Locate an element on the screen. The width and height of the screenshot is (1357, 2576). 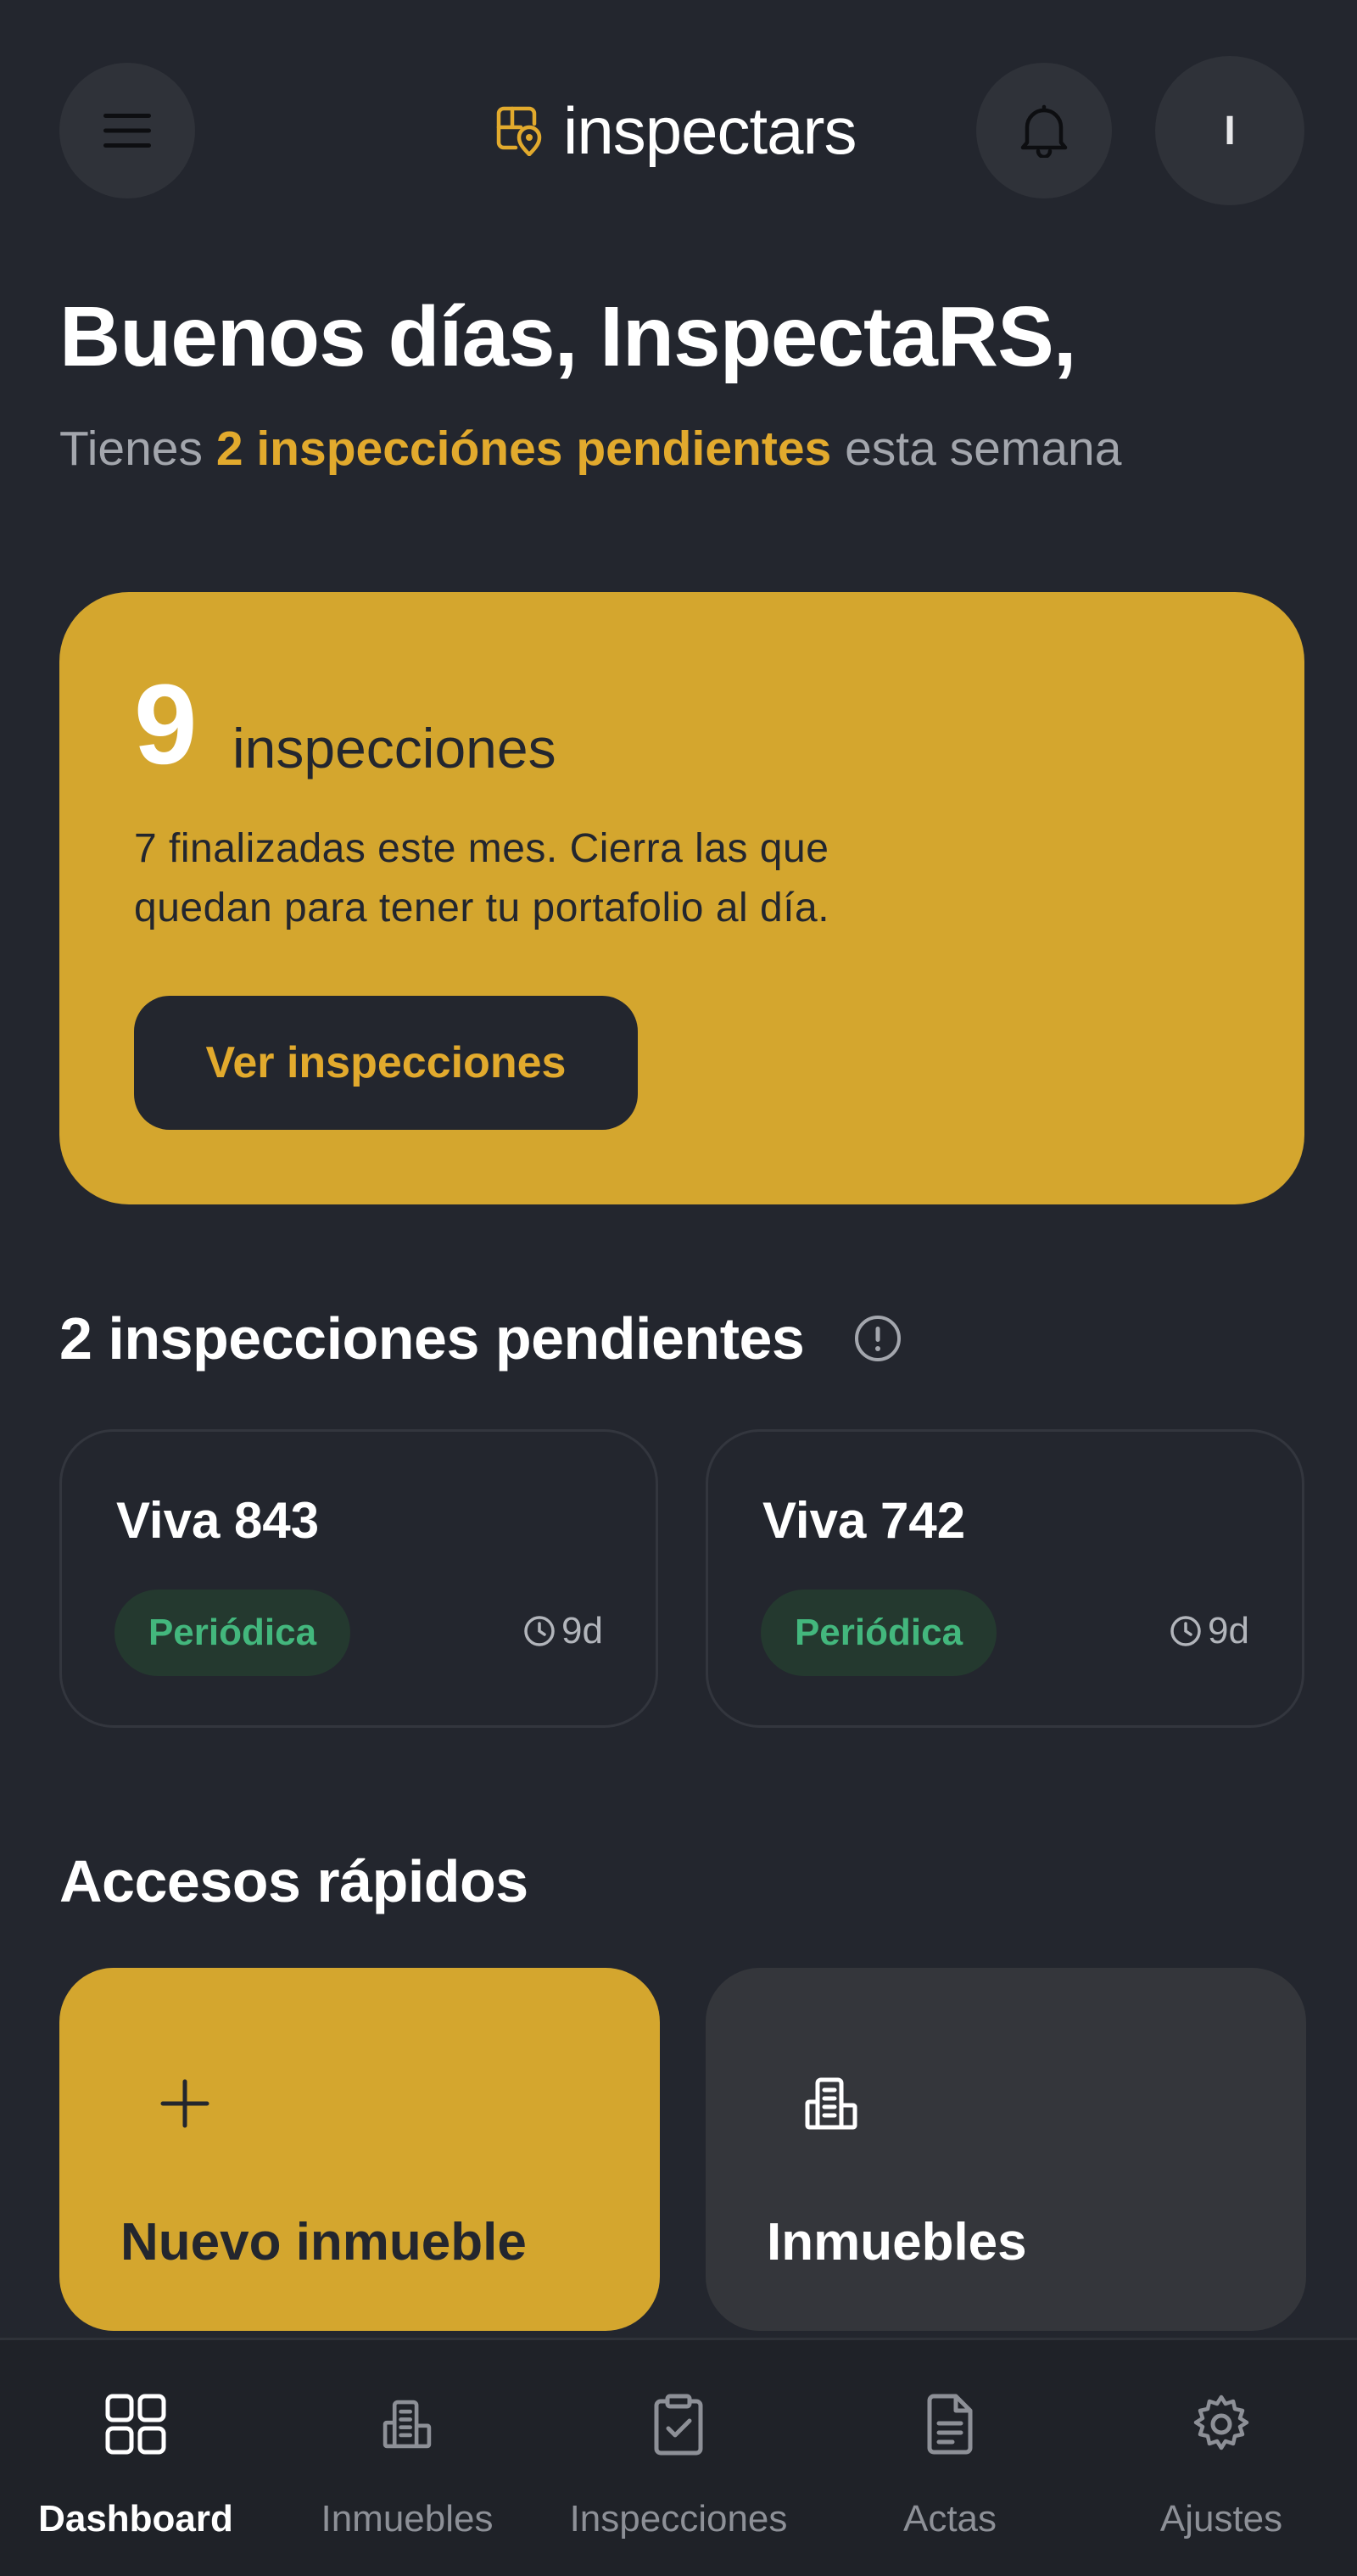
menu-button is located at coordinates (127, 130).